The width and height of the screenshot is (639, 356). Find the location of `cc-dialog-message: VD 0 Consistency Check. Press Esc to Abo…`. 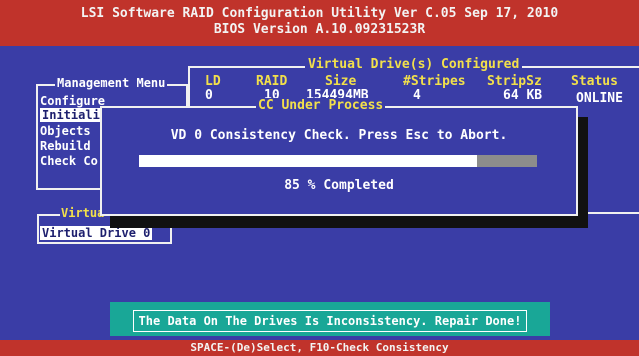

cc-dialog-message: VD 0 Consistency Check. Press Esc to Abo… is located at coordinates (339, 135).